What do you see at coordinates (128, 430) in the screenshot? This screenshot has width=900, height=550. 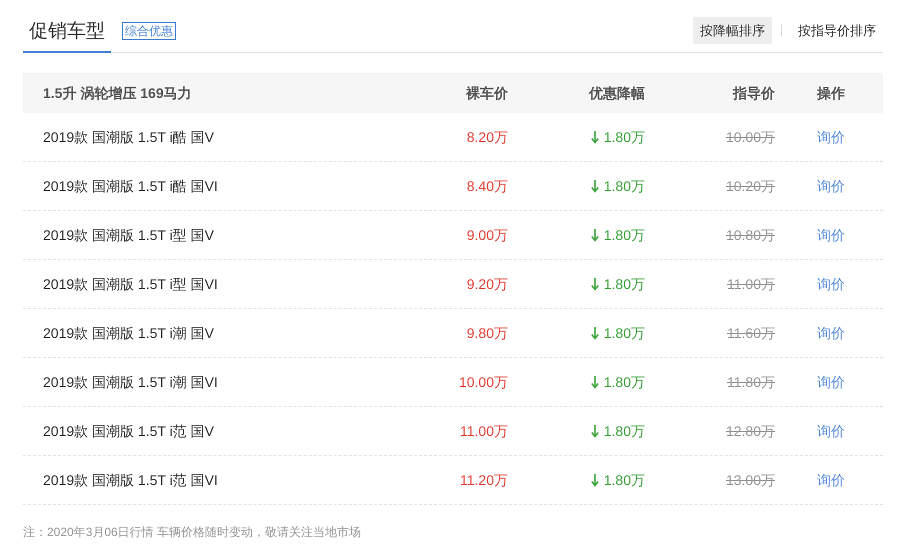 I see `car-model: 2019款 国潮版 1.5T i范 国V` at bounding box center [128, 430].